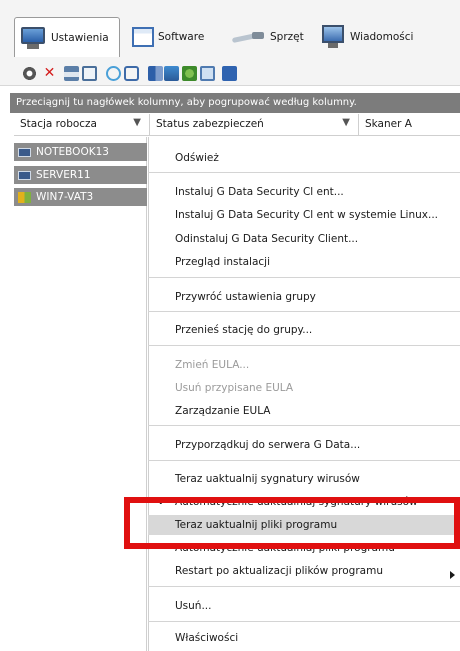 The height and width of the screenshot is (651, 460). I want to click on toolbar: ✕, so click(230, 74).